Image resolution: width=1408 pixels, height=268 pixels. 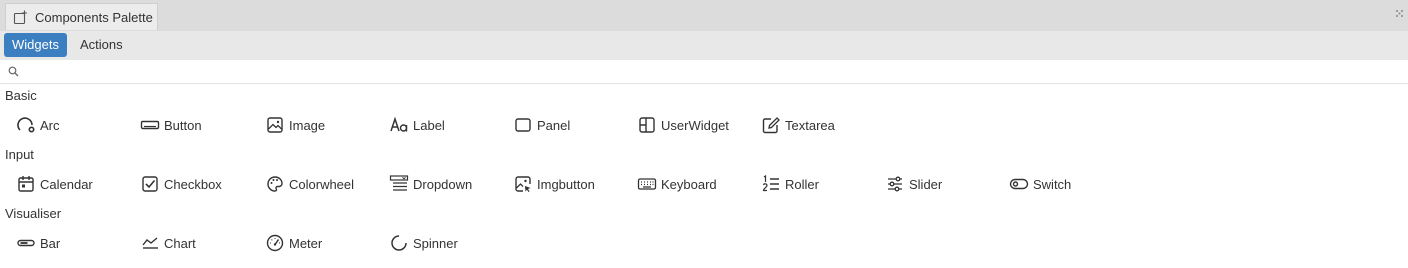 What do you see at coordinates (21, 95) in the screenshot?
I see `section-title-basic: Basic` at bounding box center [21, 95].